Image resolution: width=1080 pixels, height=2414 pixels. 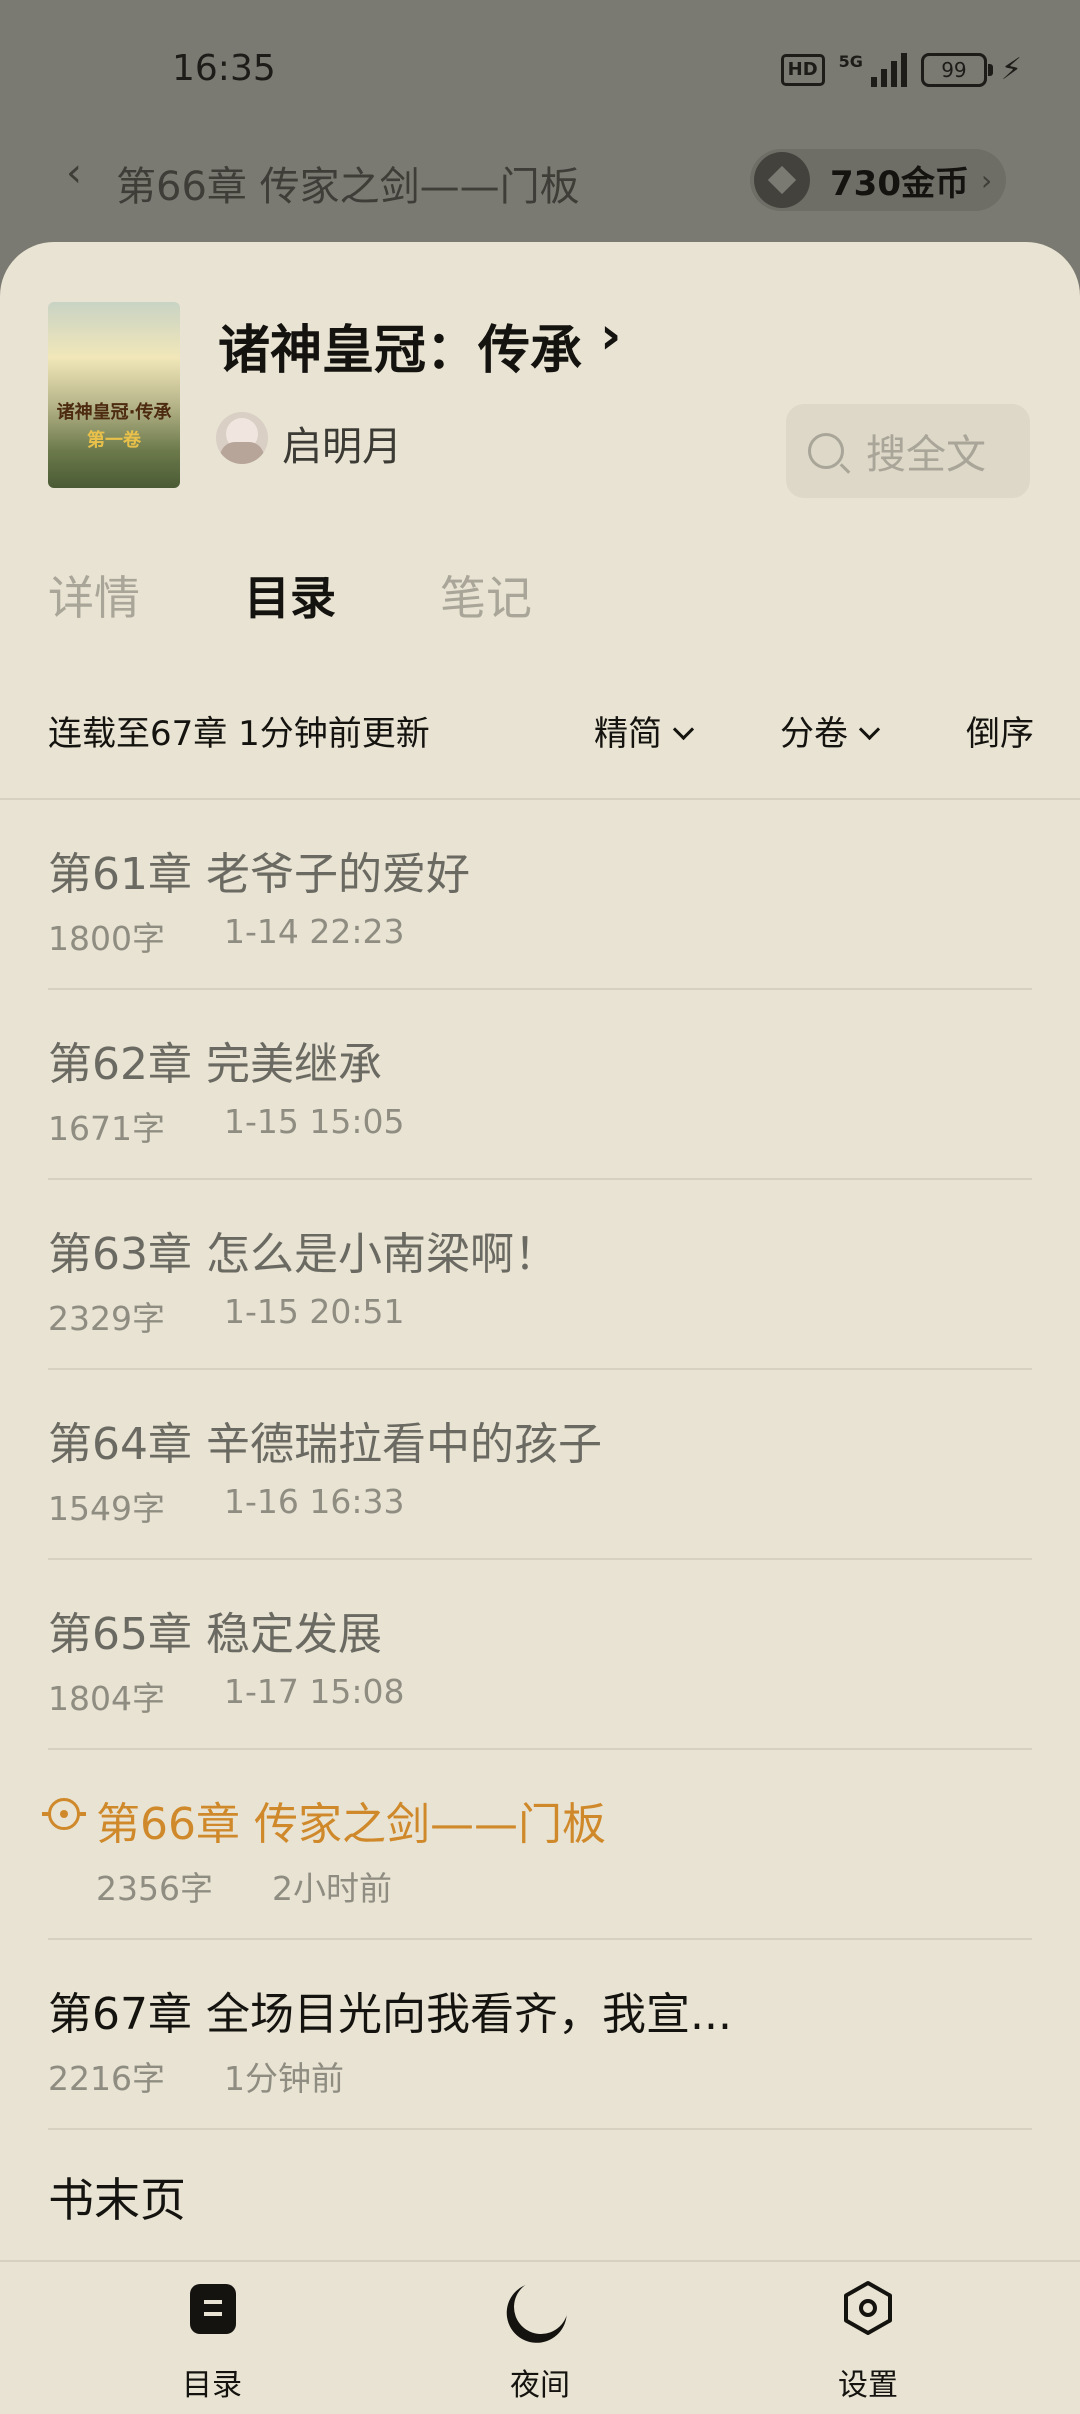 What do you see at coordinates (106, 938) in the screenshot?
I see `chapter-word-count: 1800字` at bounding box center [106, 938].